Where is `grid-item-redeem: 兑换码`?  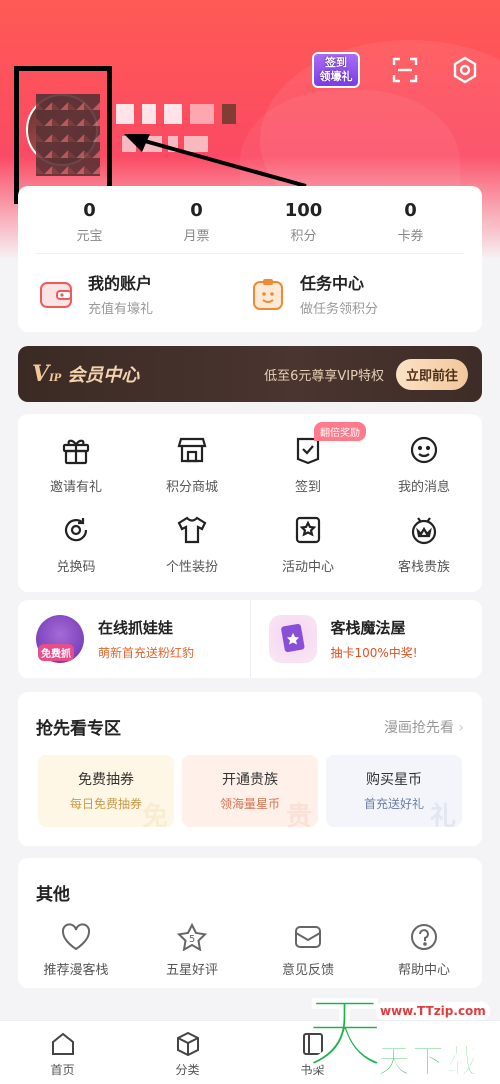
grid-item-redeem: 兑换码 is located at coordinates (76, 554).